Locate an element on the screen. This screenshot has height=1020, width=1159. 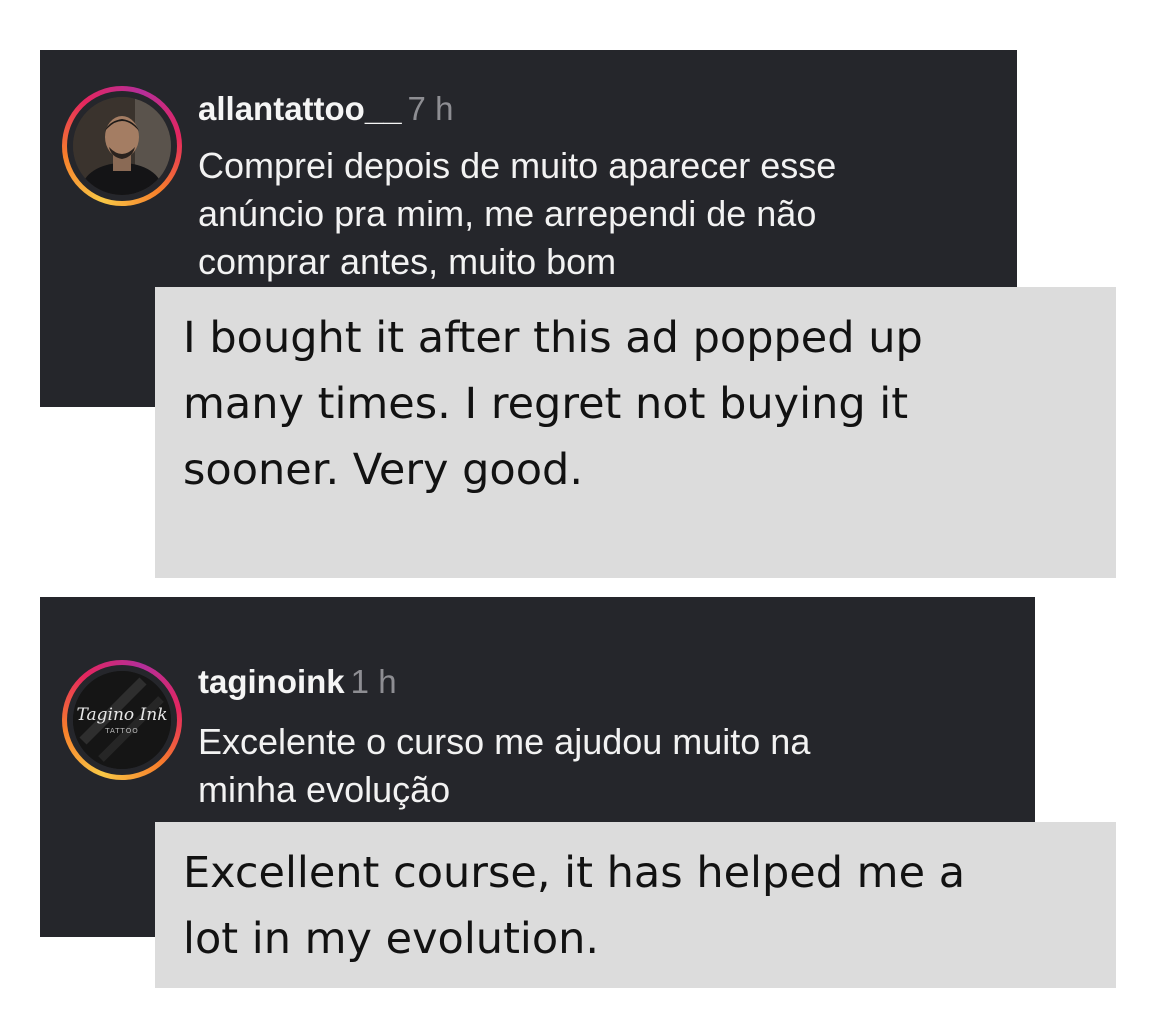
comment-text-line: comprar antes, muito bom is located at coordinates (407, 261).